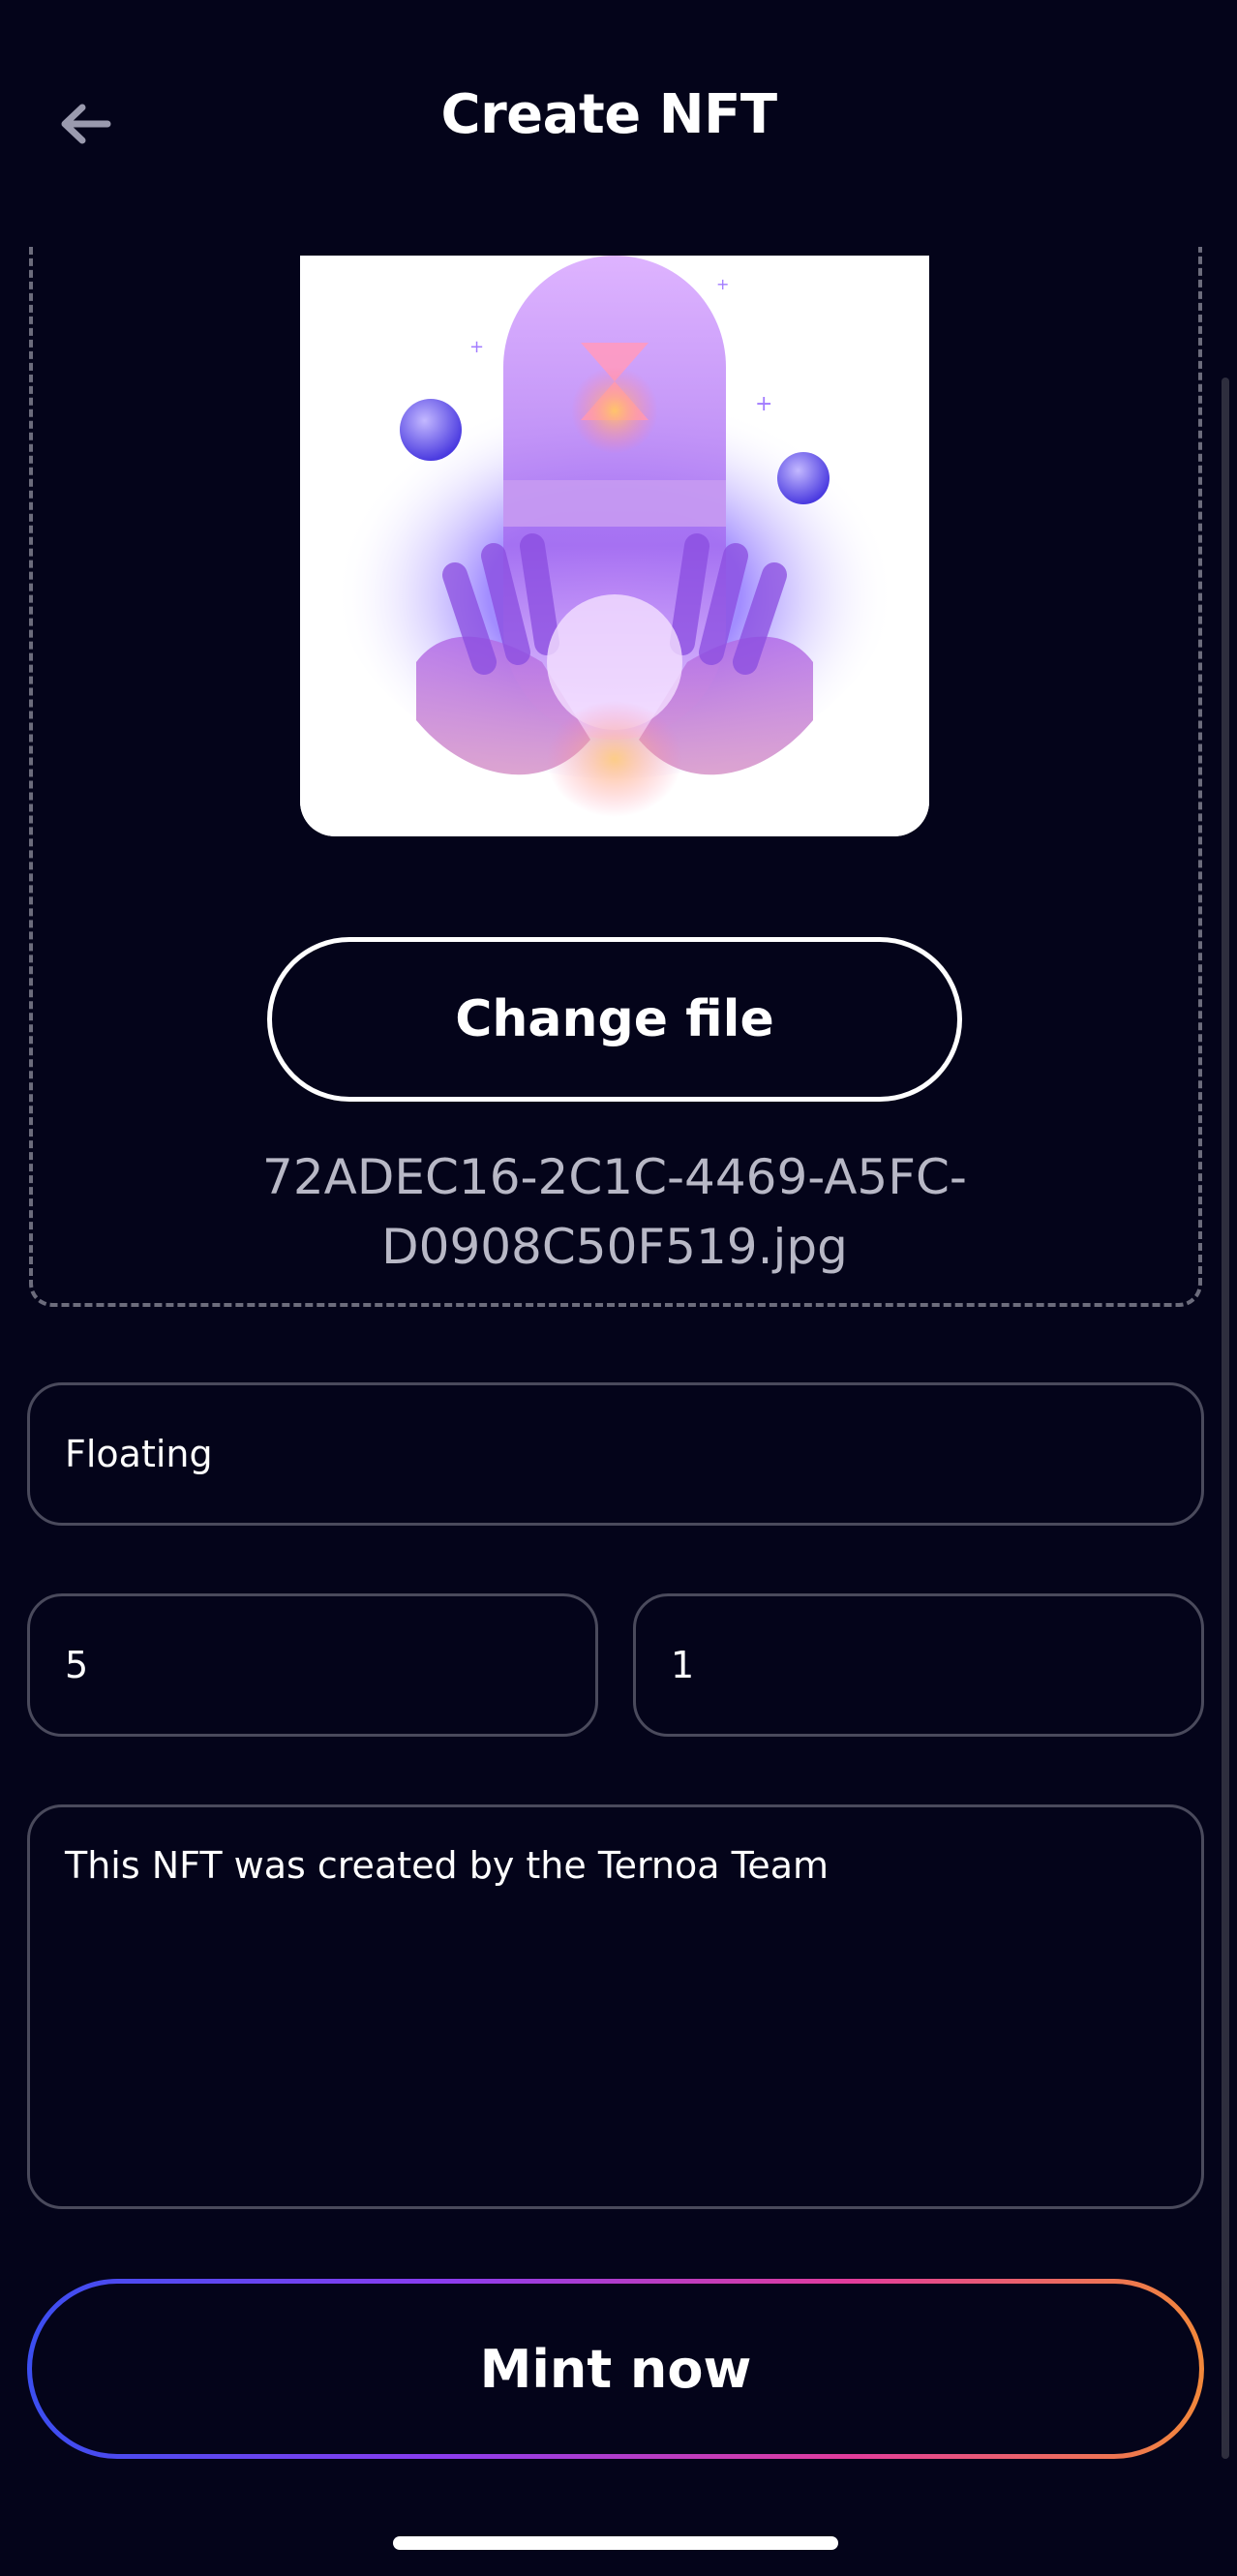  What do you see at coordinates (918, 1665) in the screenshot?
I see `royalty-input` at bounding box center [918, 1665].